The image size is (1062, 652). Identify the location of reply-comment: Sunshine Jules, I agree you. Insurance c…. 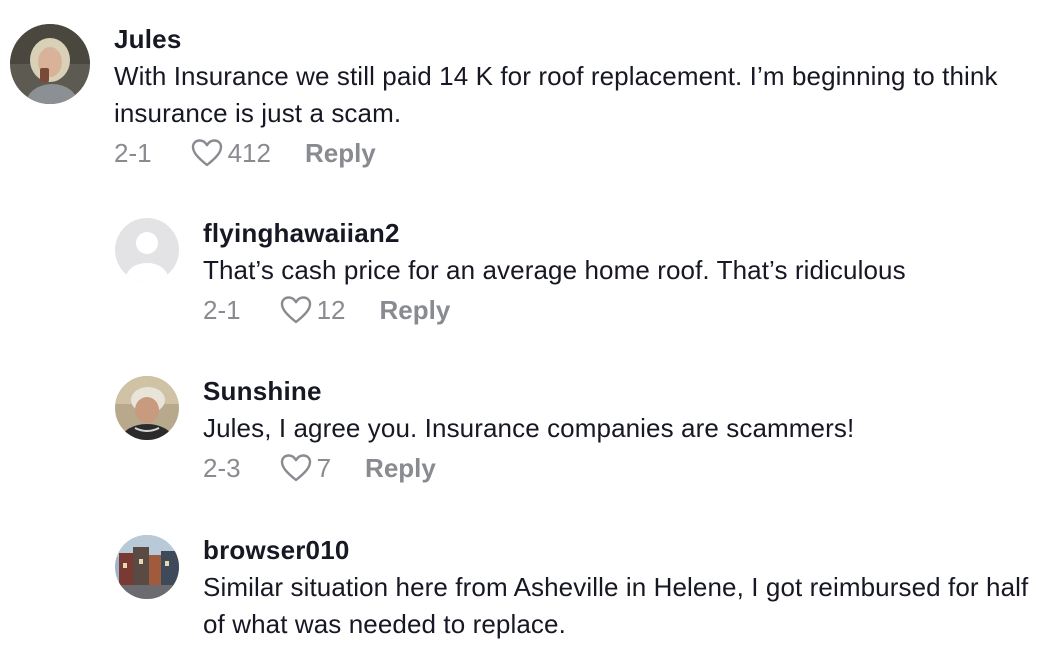
(584, 429).